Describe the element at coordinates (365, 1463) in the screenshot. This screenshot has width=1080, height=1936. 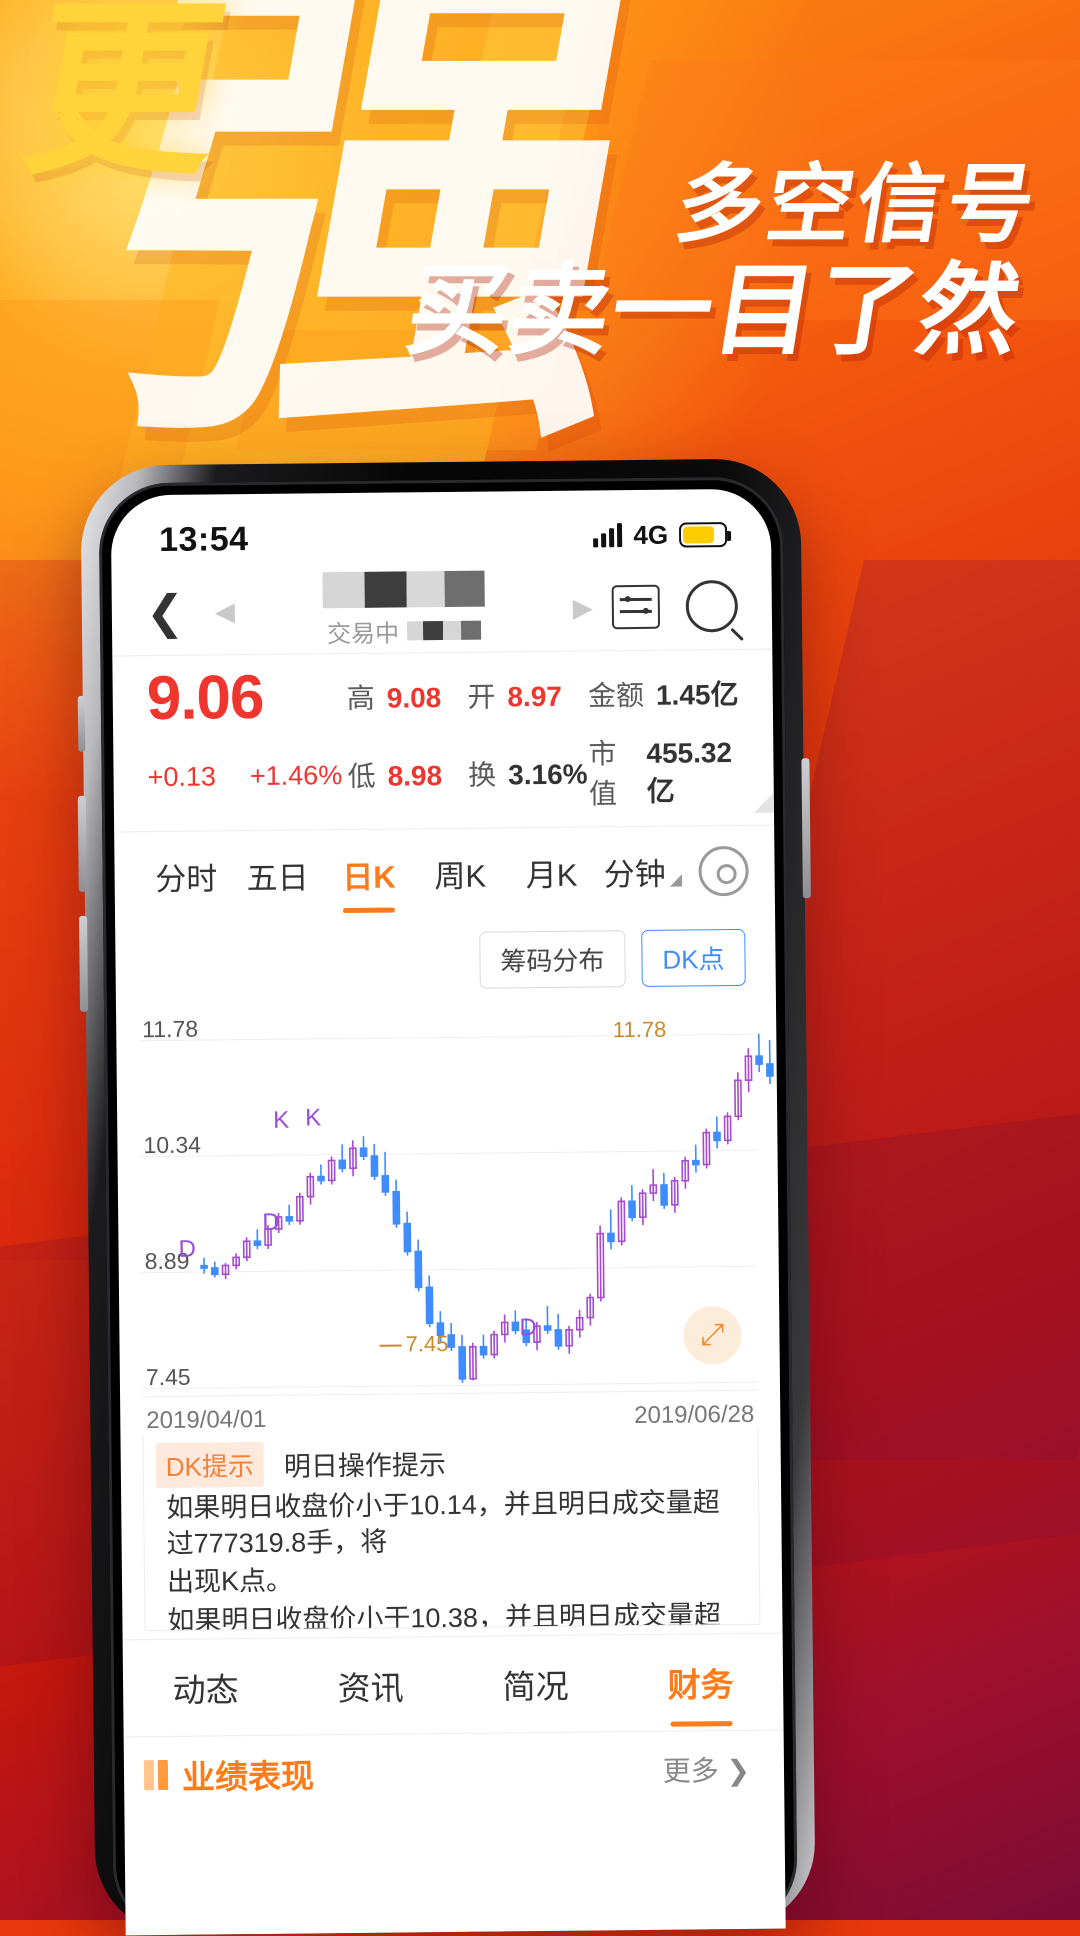
I see `dk-tips-title: 明日操作提示` at that location.